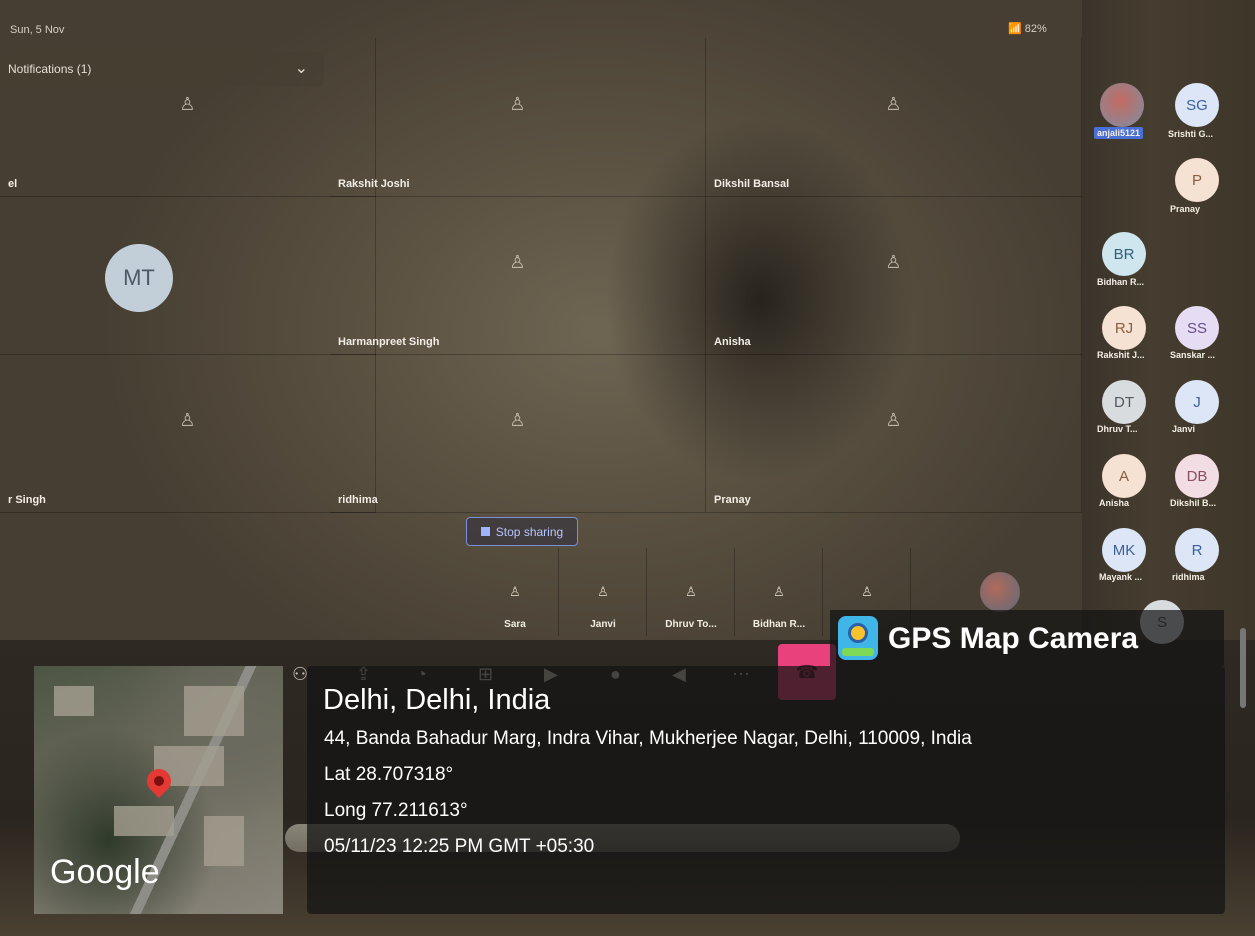 The width and height of the screenshot is (1255, 936). What do you see at coordinates (894, 117) in the screenshot?
I see `participant-tile: ♙ Dikshil Bansal` at bounding box center [894, 117].